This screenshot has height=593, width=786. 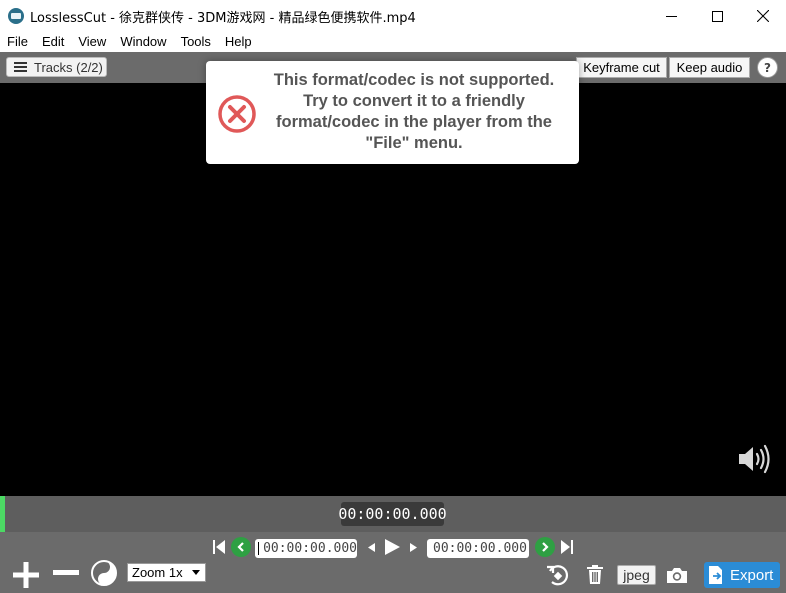 I want to click on export-label: Export, so click(x=752, y=575).